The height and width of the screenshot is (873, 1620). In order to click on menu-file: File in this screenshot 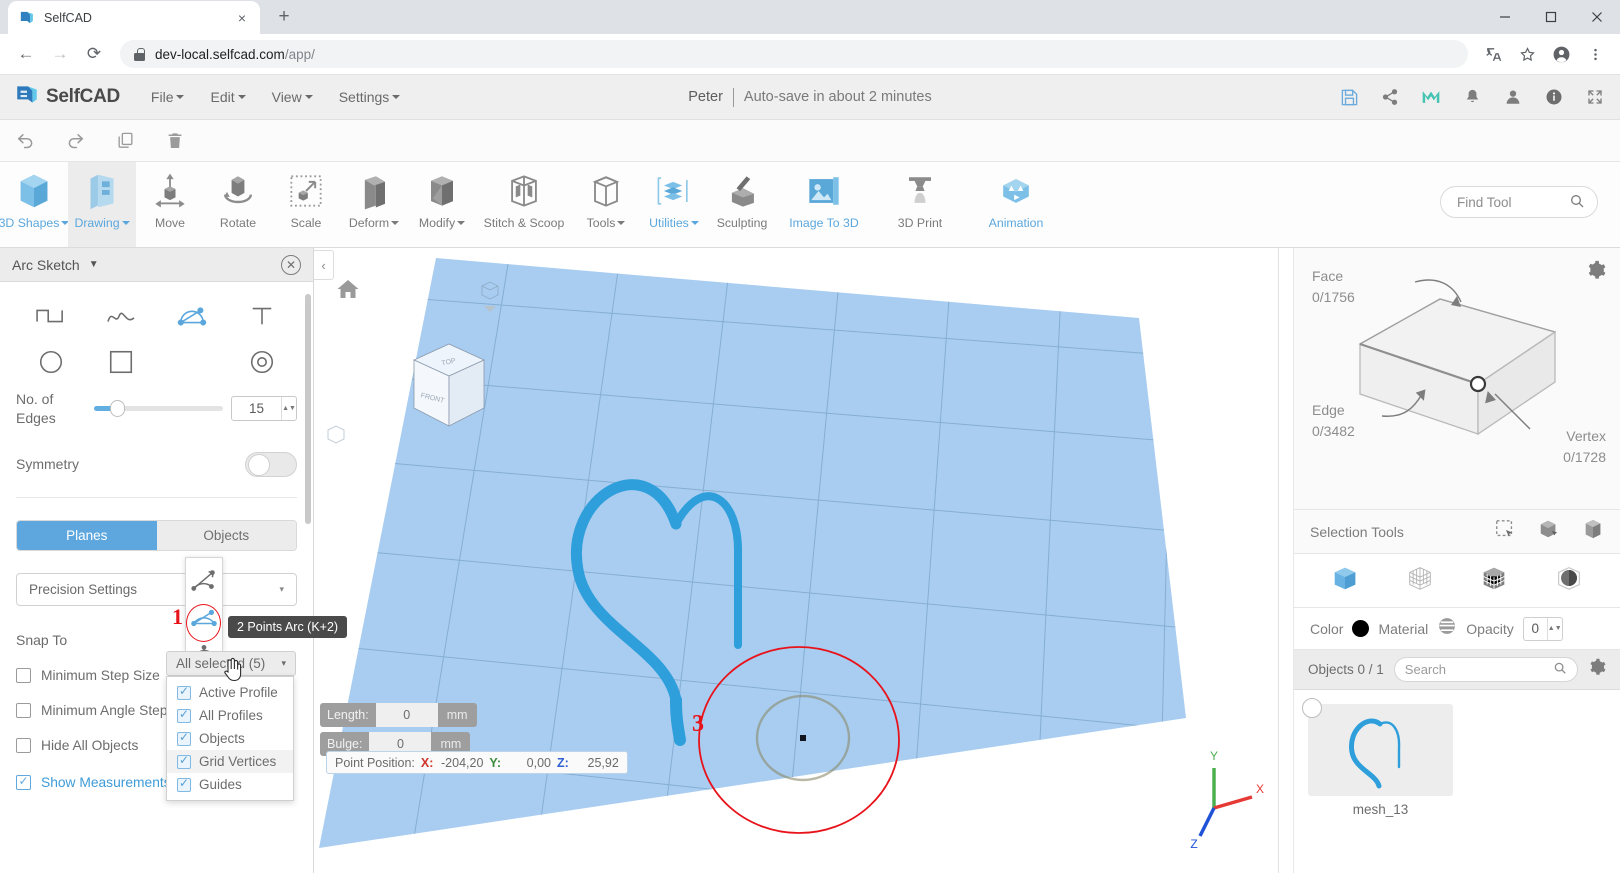, I will do `click(168, 97)`.